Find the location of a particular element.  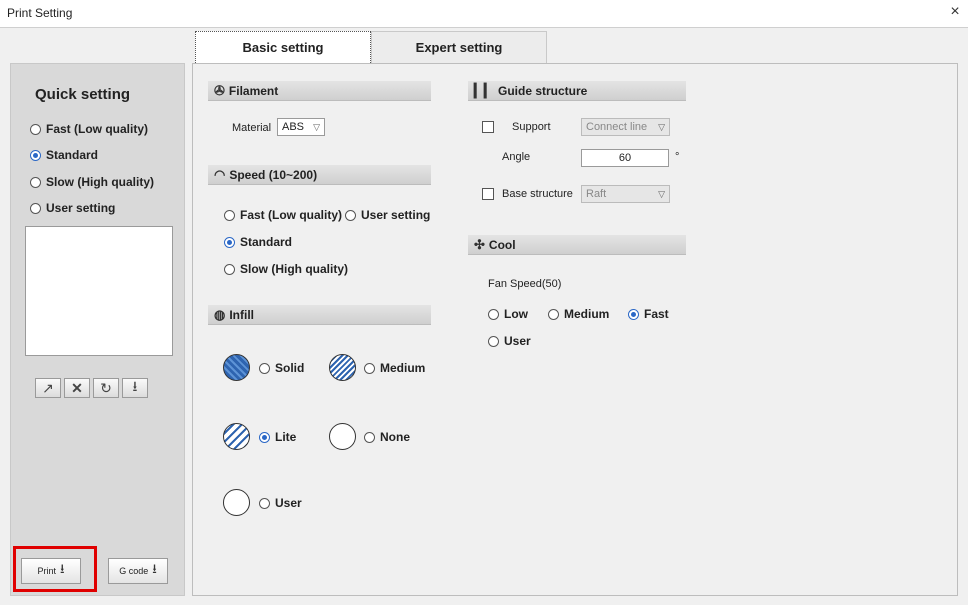

fan-icon: ✣ is located at coordinates (479, 244).